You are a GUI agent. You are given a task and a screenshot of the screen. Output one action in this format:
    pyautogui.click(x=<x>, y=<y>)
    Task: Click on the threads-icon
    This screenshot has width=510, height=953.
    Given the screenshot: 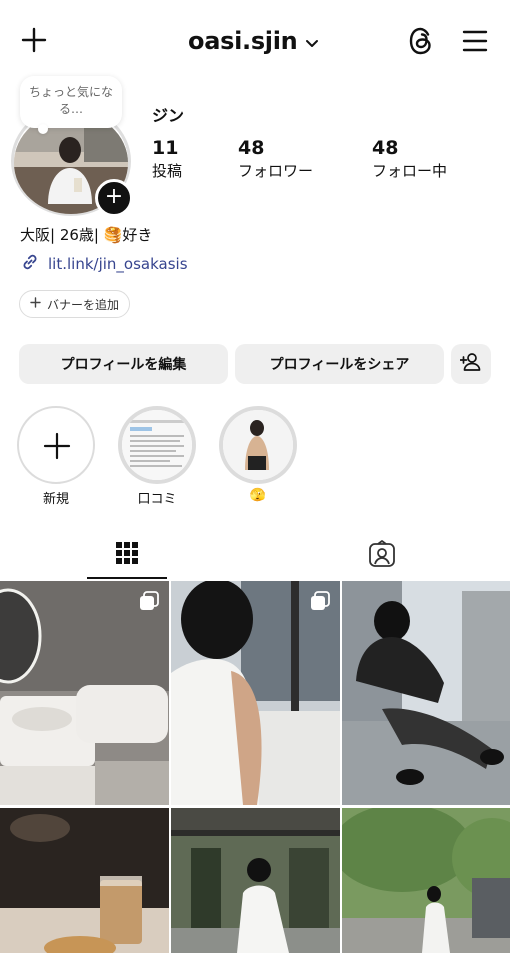 What is the action you would take?
    pyautogui.click(x=421, y=41)
    